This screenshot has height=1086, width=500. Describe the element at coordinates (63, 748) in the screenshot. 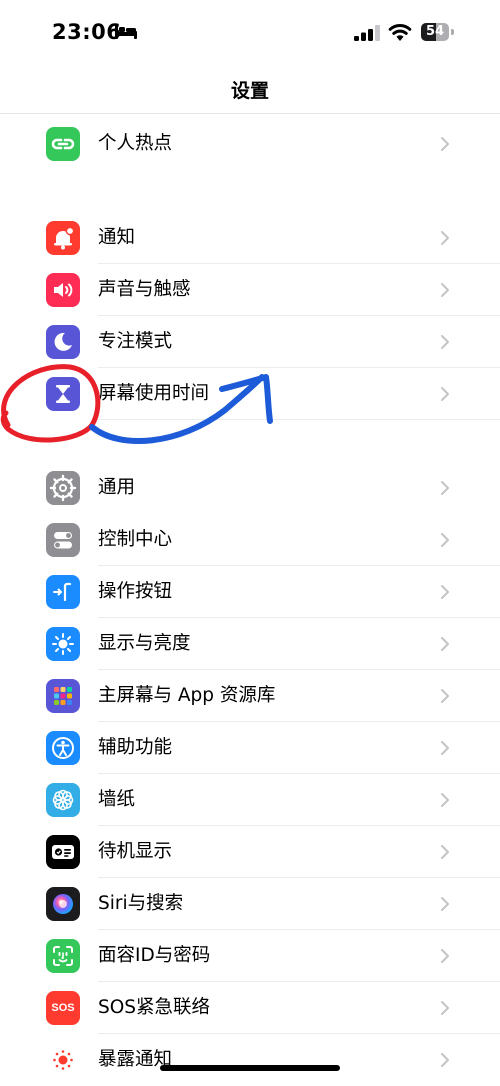

I see `accessibility-icon` at that location.